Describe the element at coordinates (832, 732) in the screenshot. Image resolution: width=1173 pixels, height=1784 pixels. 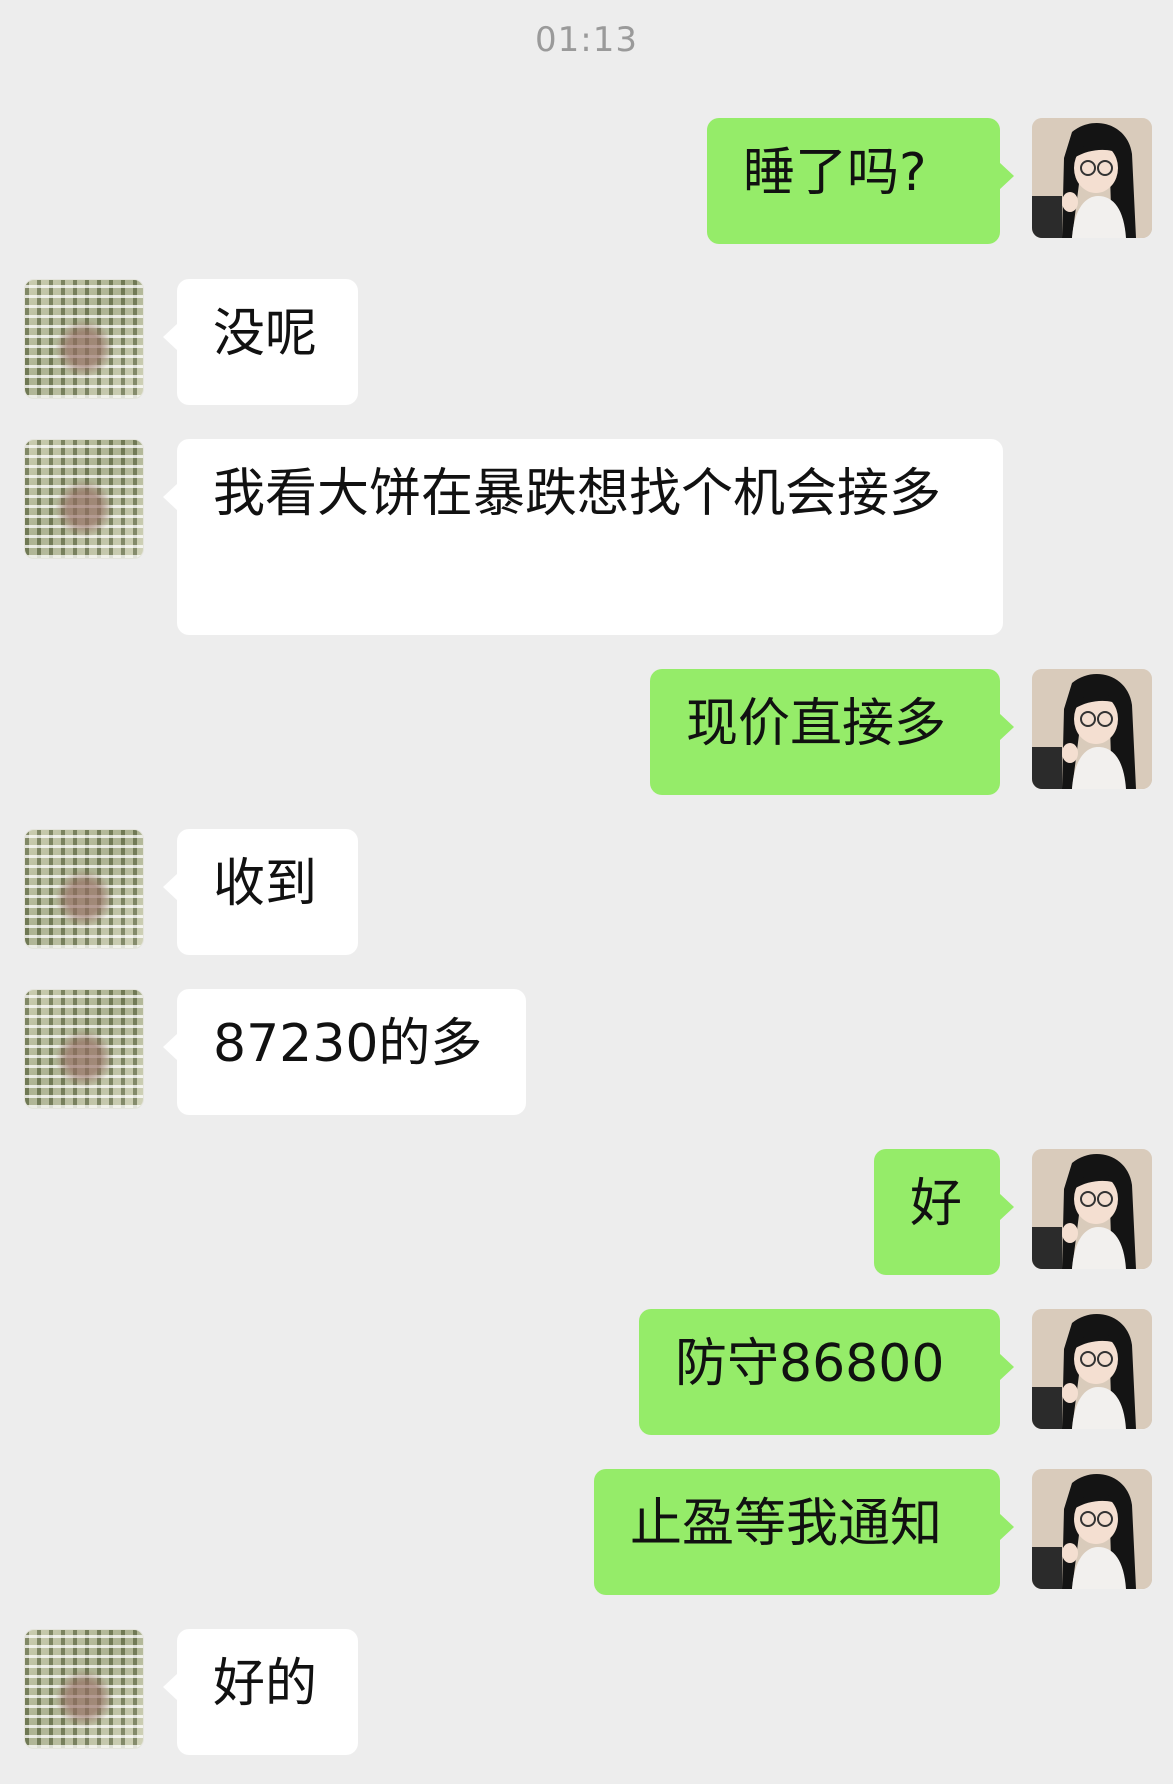
I see `message-bubble-outgoing: 现价直接多` at that location.